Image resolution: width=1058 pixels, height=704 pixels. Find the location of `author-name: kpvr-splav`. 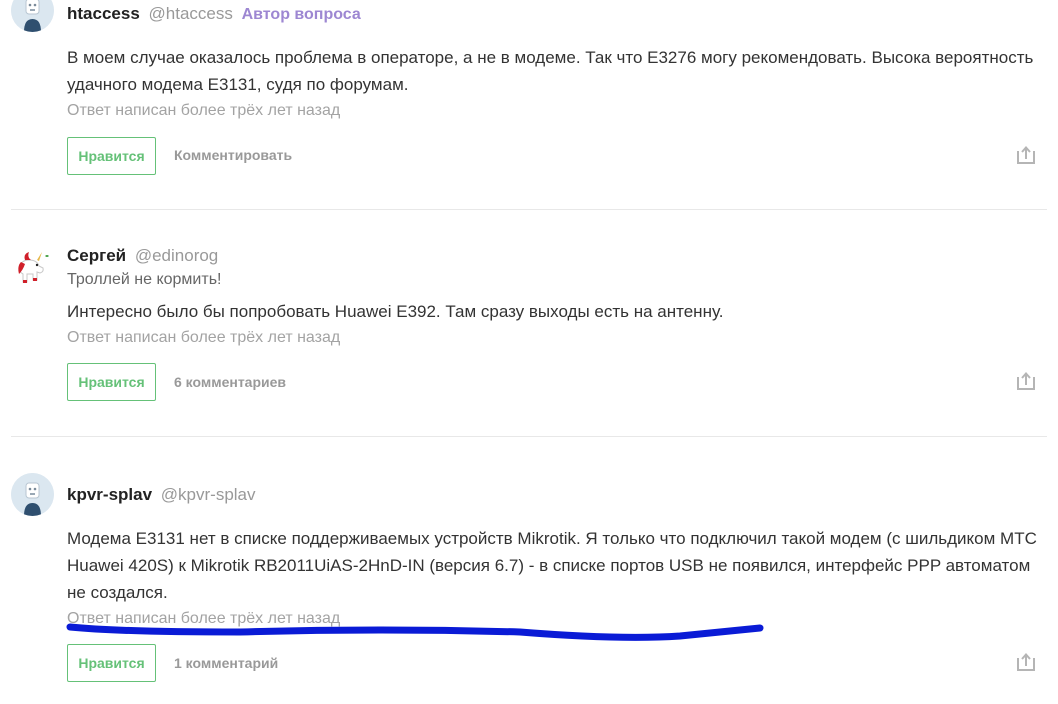

author-name: kpvr-splav is located at coordinates (109, 494).